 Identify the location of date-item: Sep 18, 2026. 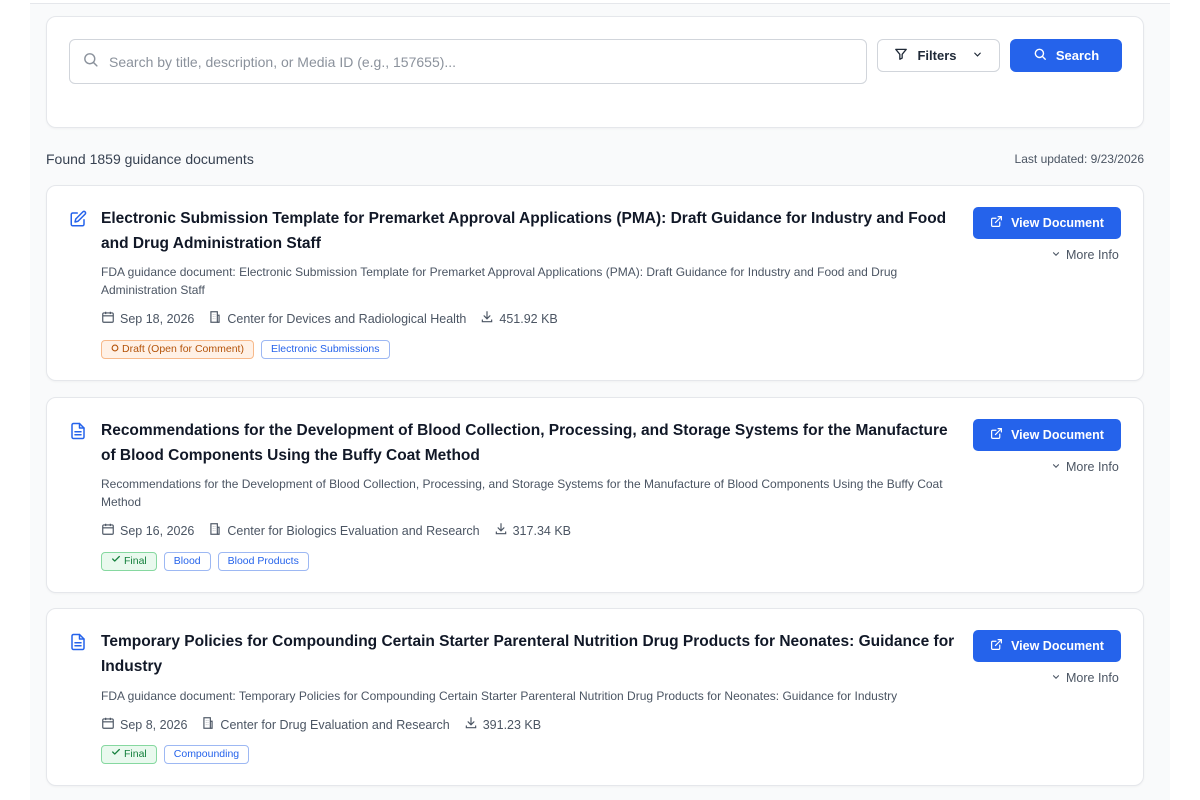
(147, 318).